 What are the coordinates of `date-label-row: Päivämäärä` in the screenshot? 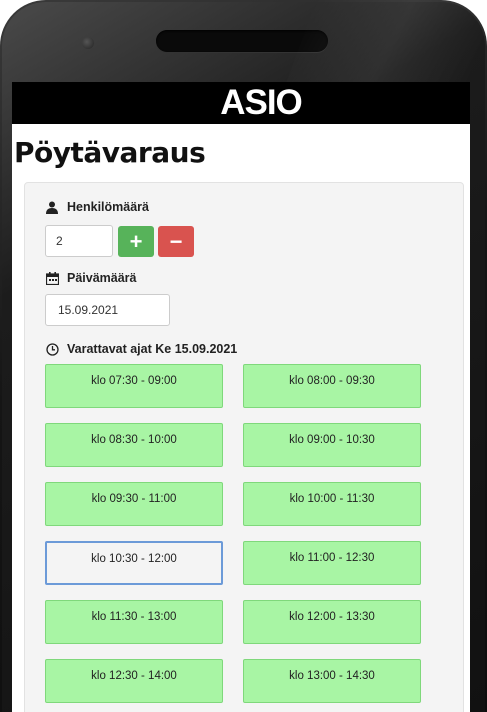 It's located at (91, 278).